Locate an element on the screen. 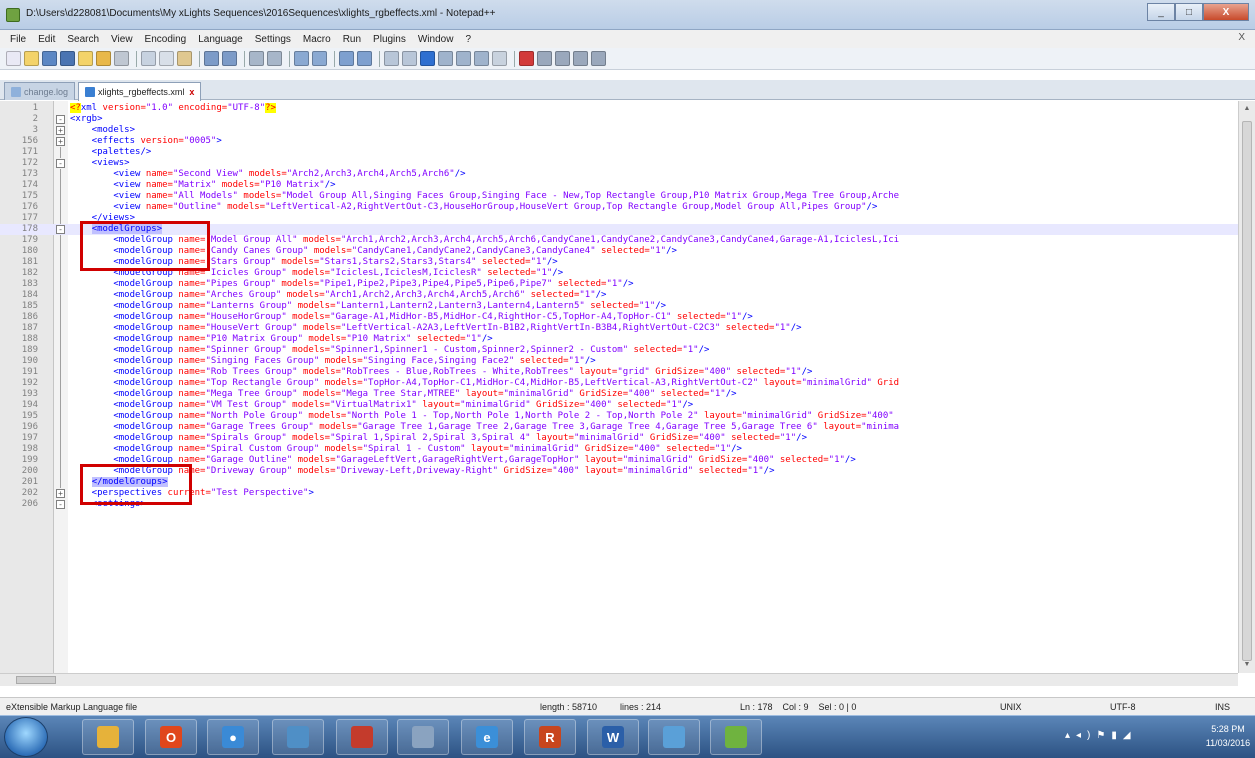  taskbar-app-button: e is located at coordinates (487, 737).